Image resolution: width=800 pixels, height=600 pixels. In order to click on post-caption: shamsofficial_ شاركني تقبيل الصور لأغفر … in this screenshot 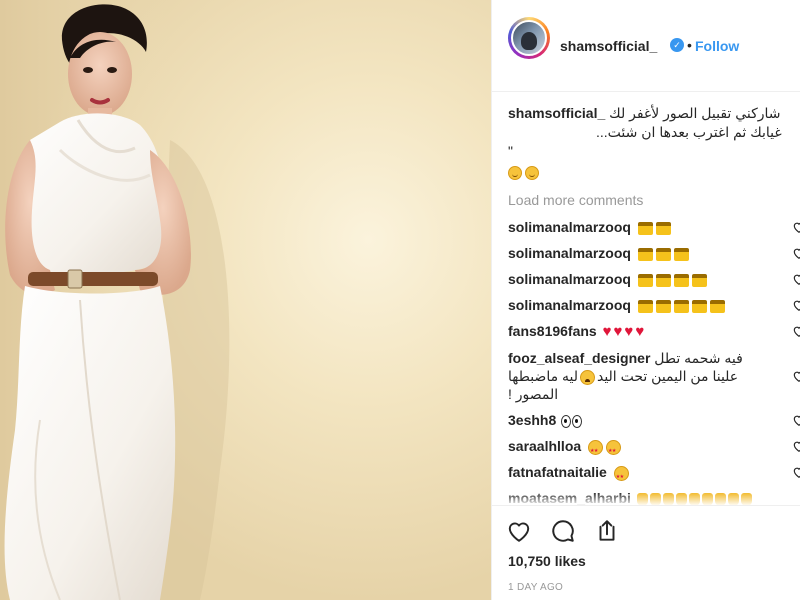, I will do `click(653, 143)`.